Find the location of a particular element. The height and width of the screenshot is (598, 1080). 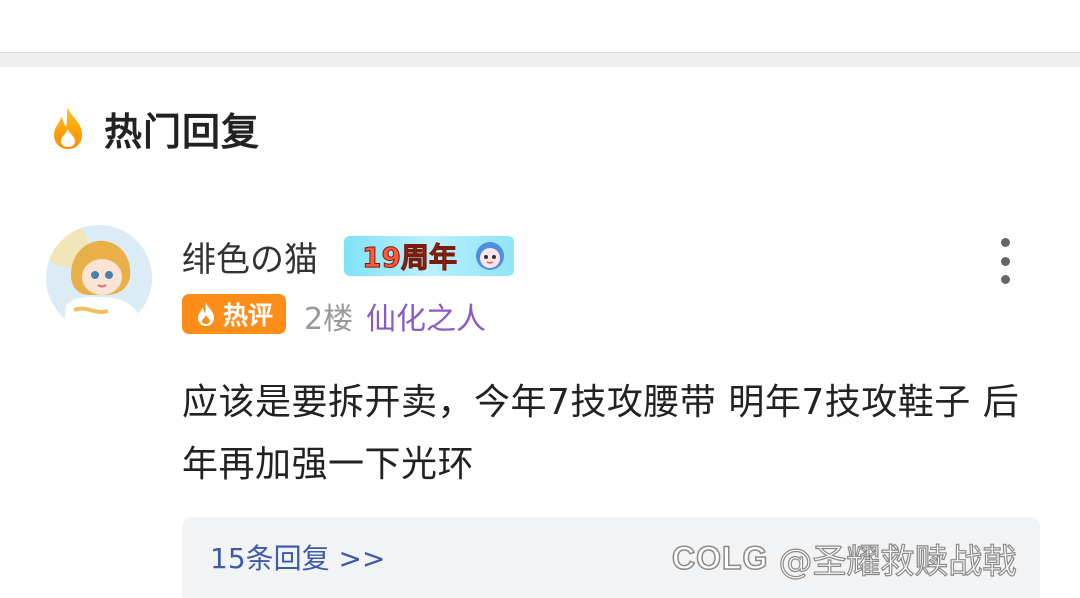

avatar is located at coordinates (99, 278).